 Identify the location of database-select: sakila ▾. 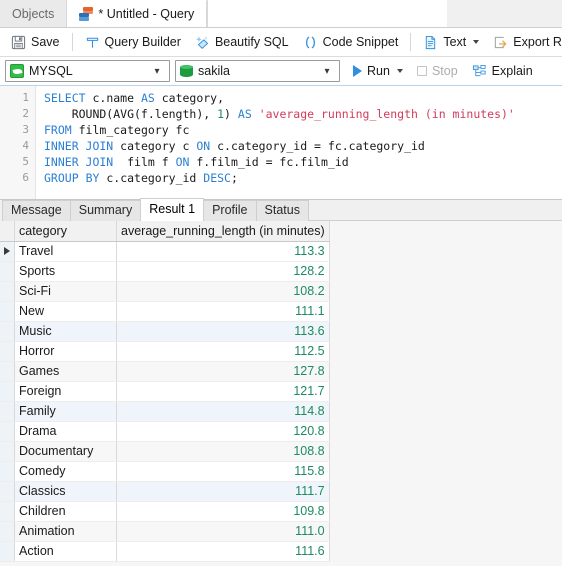
(257, 71).